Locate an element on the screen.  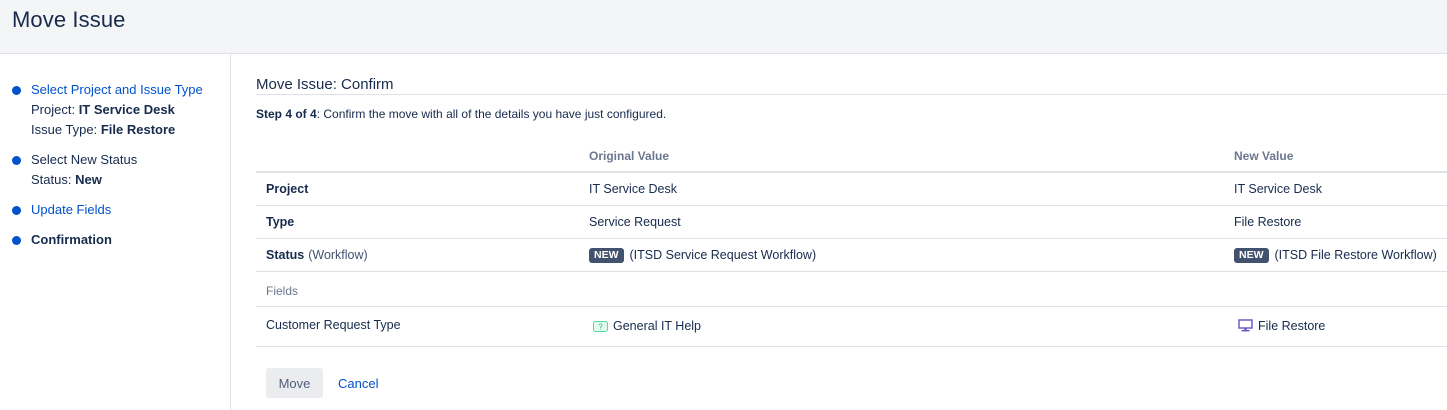
step-select-status-label: Select New Status is located at coordinates (84, 159).